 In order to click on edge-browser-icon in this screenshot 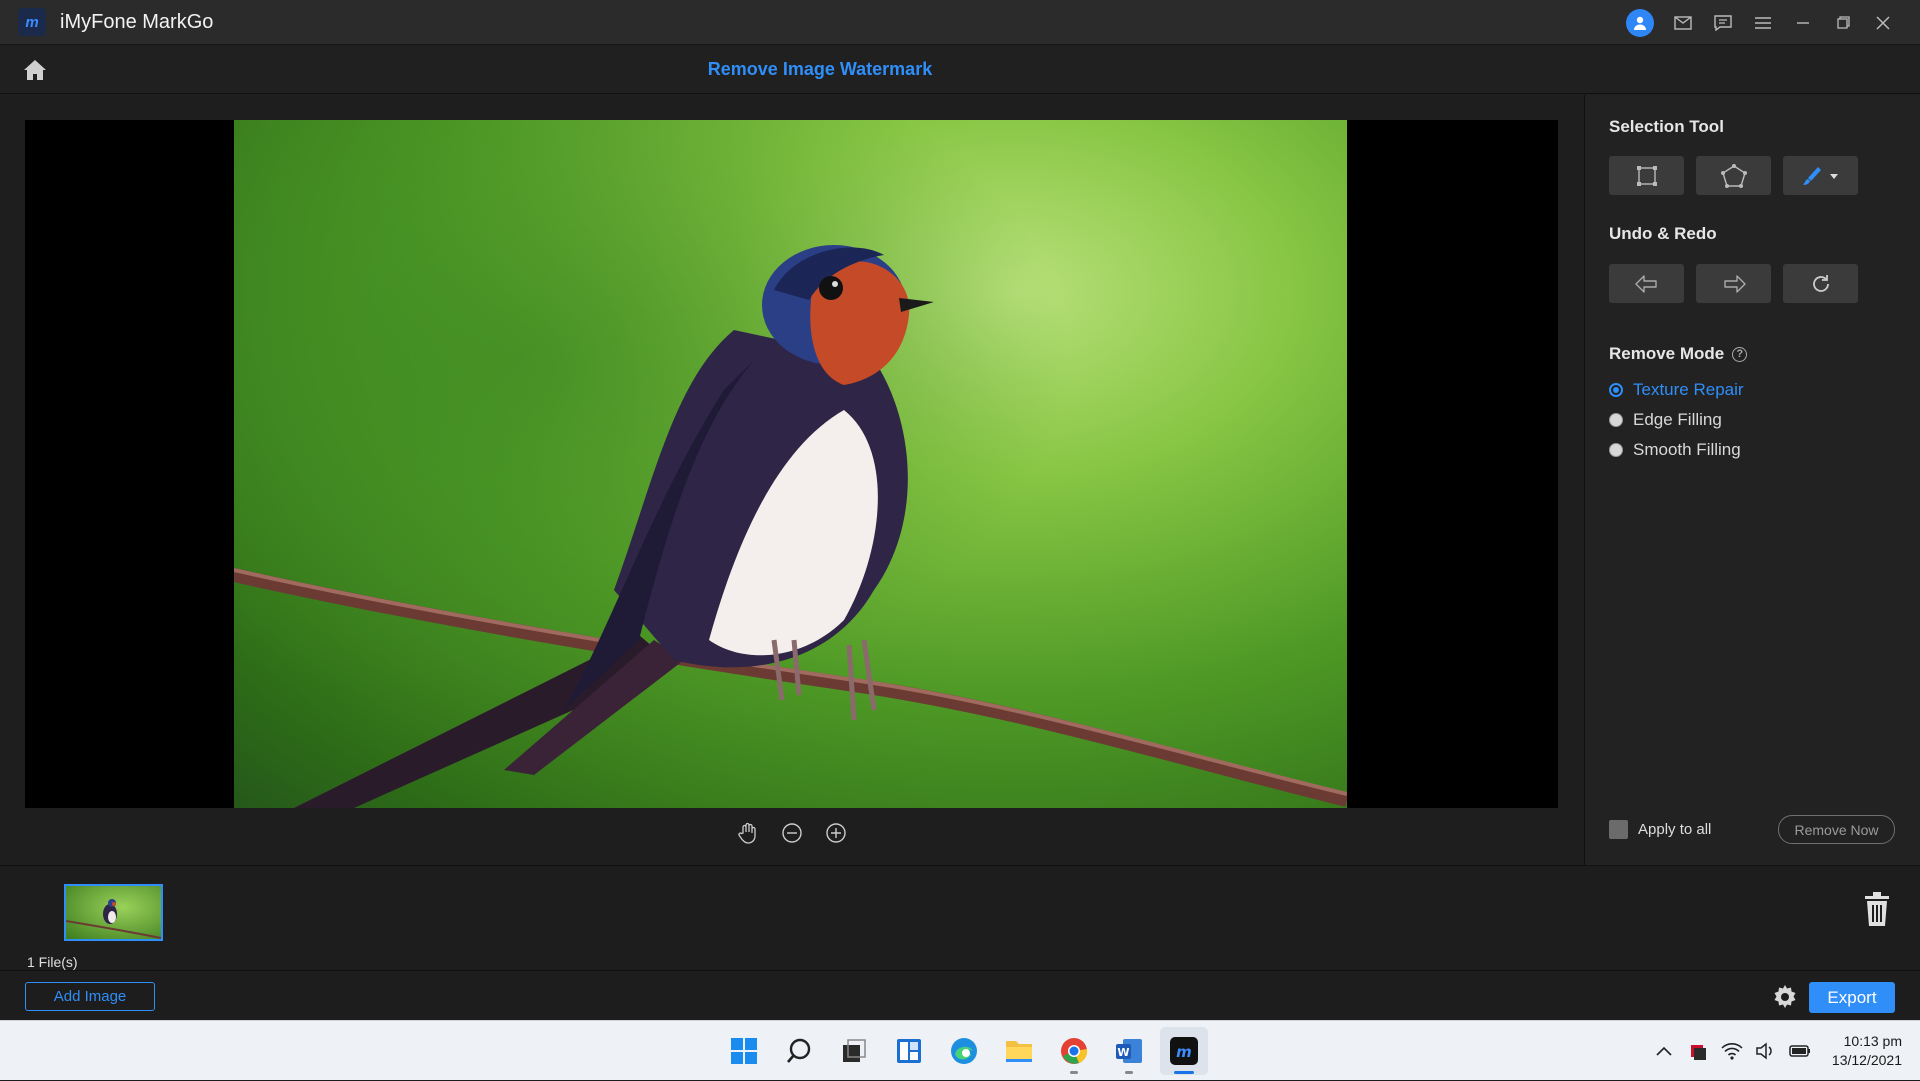, I will do `click(964, 1051)`.